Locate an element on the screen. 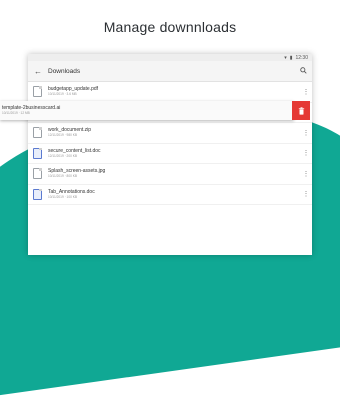  app-title: Downloads is located at coordinates (64, 71).